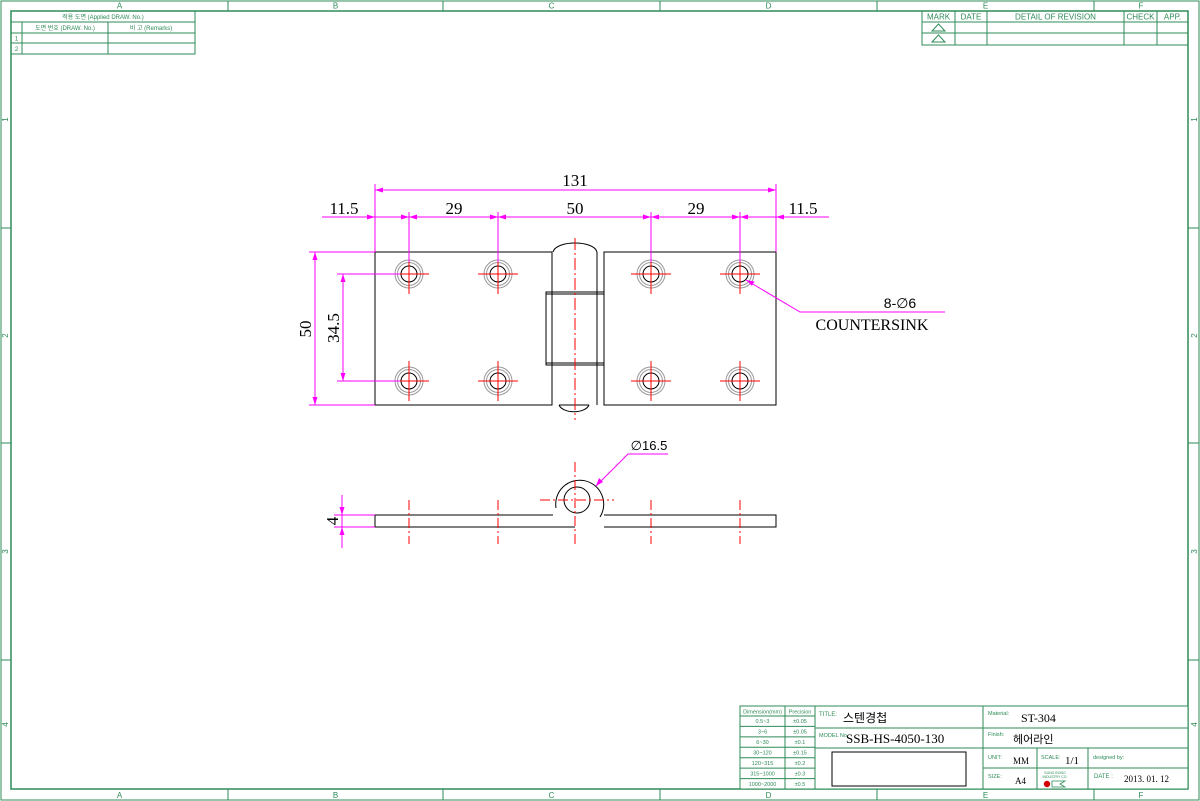 The height and width of the screenshot is (801, 1200). I want to click on side-view-centerlines, so click(574, 503).